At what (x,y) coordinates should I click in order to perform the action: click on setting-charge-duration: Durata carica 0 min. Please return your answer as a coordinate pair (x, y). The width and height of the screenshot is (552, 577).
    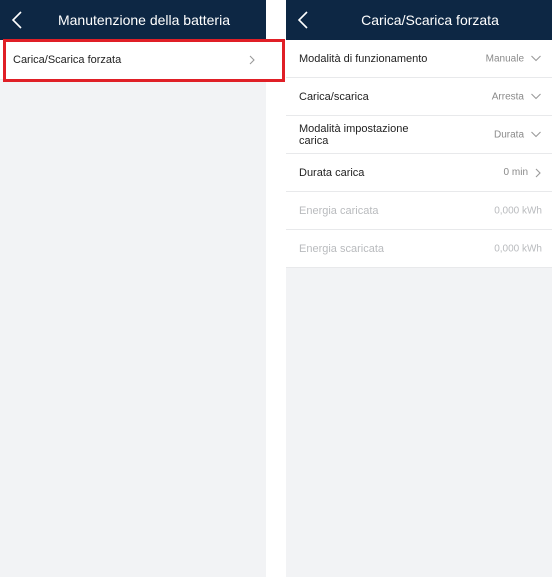
    Looking at the image, I should click on (419, 173).